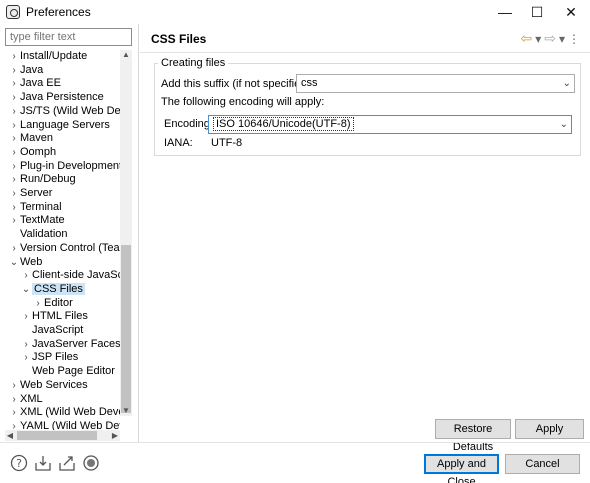  Describe the element at coordinates (70, 110) in the screenshot. I see `tree-item-label: JS/TS (Wild Web Develc` at that location.